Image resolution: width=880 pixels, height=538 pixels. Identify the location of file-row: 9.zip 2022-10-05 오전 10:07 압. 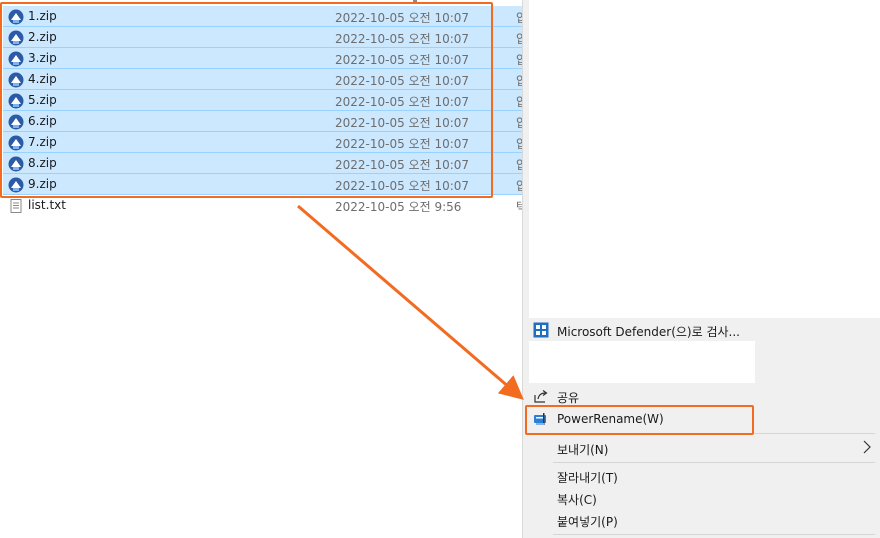
(262, 184).